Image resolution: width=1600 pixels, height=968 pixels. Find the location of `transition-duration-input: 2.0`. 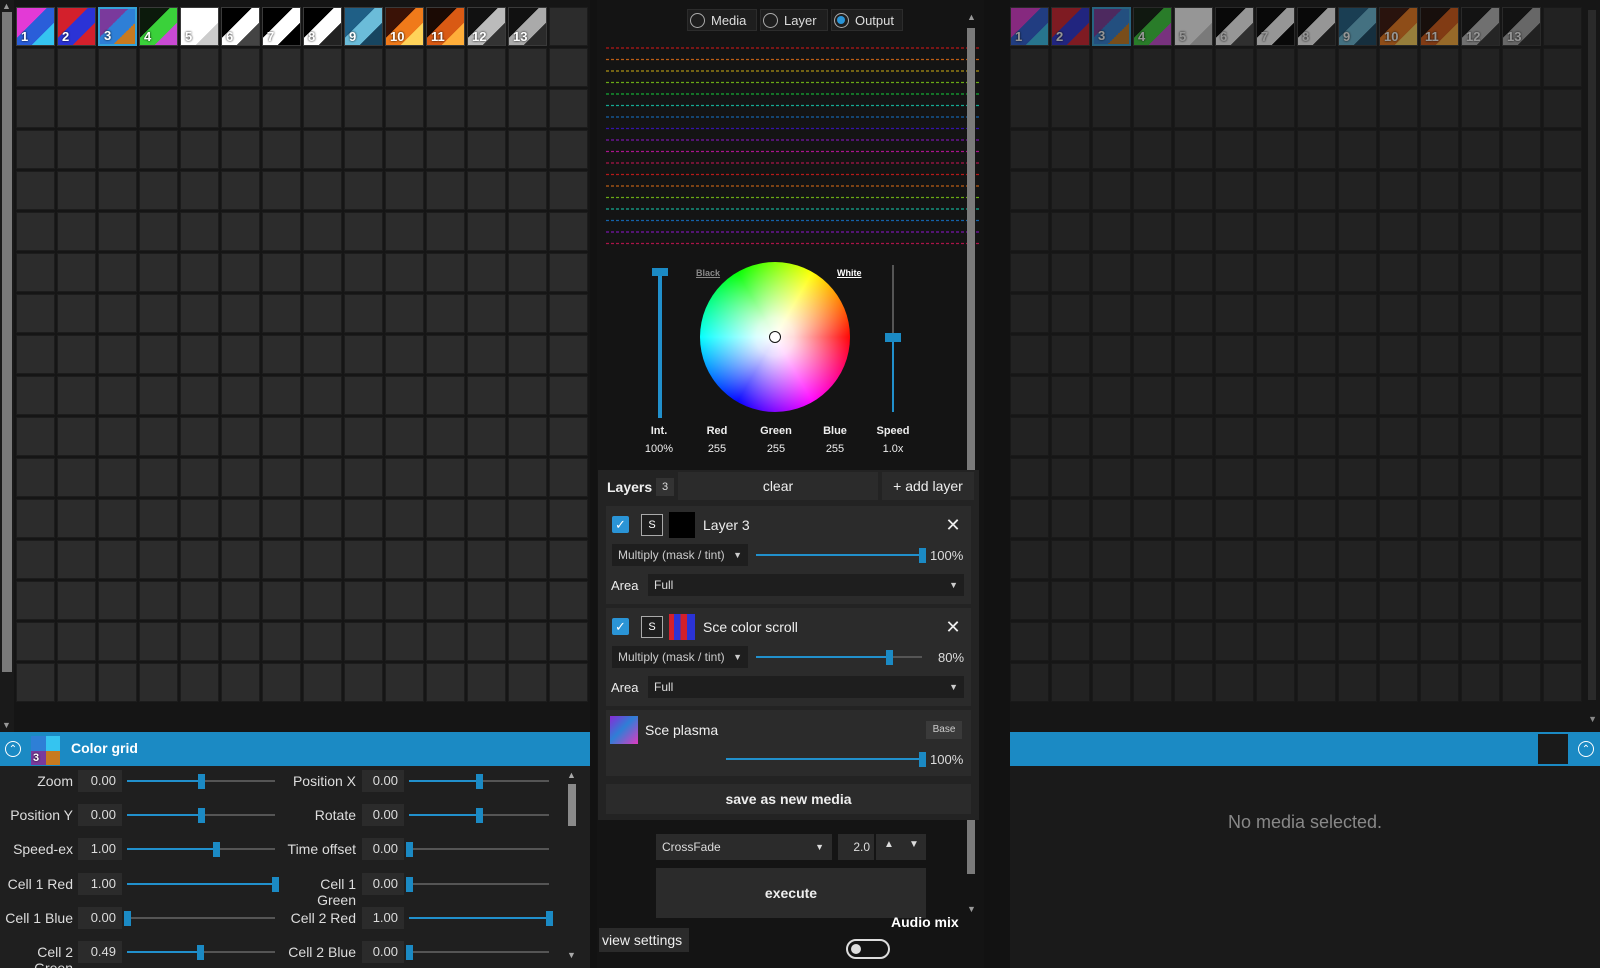

transition-duration-input: 2.0 is located at coordinates (856, 847).